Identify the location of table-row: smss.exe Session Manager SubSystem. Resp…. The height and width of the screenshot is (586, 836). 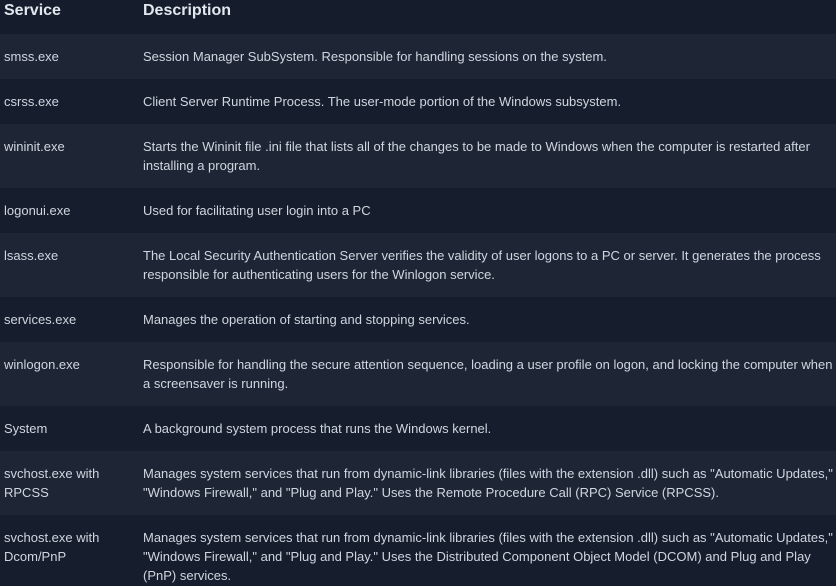
(418, 56).